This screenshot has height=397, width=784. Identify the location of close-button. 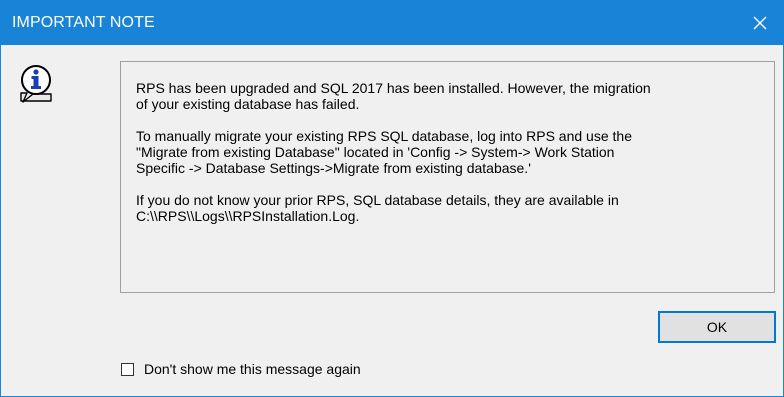
(760, 23).